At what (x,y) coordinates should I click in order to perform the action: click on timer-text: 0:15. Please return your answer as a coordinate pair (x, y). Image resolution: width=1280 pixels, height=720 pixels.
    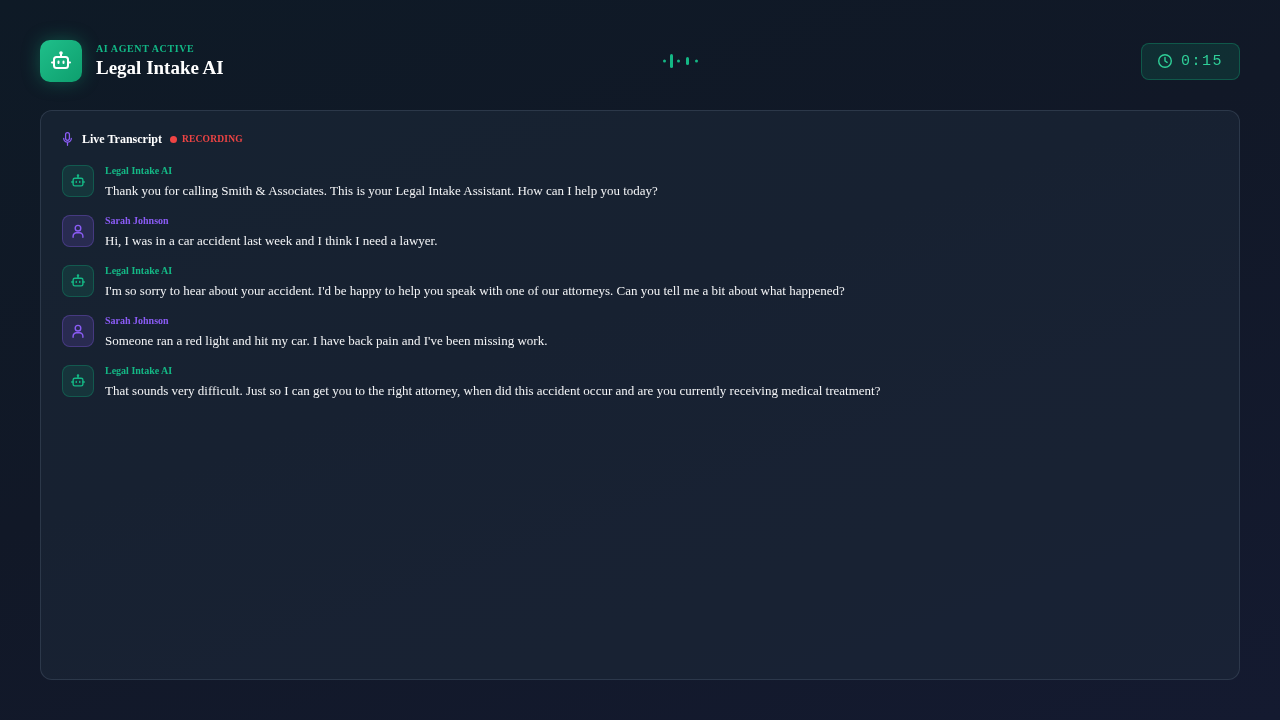
    Looking at the image, I should click on (1201, 61).